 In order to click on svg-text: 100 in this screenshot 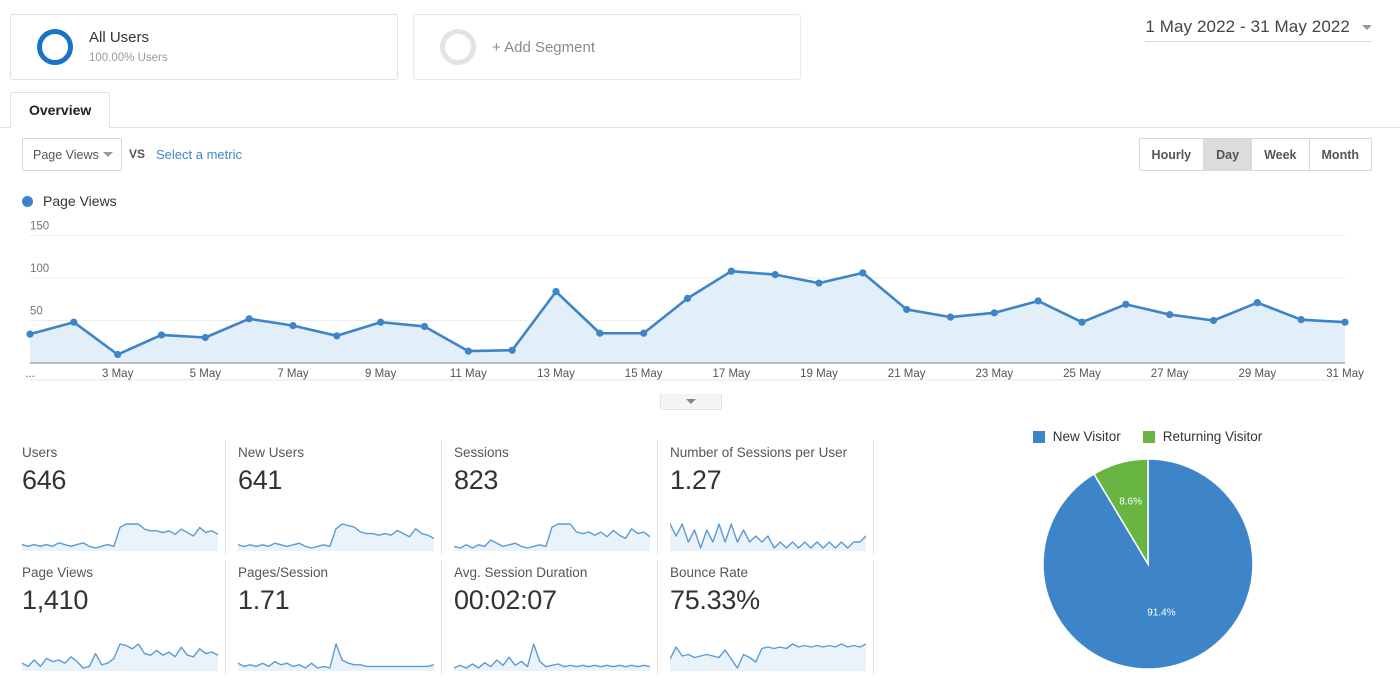, I will do `click(39, 269)`.